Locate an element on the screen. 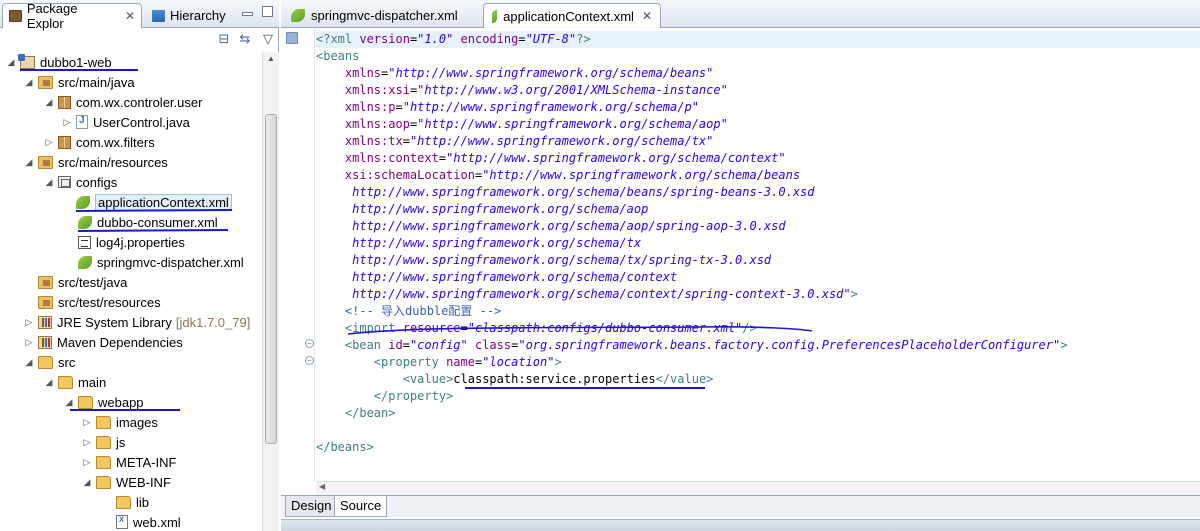 This screenshot has width=1200, height=531. tree-item-springmvc-dispatcher-xml: springmvc-dispatcher.xml is located at coordinates (161, 262).